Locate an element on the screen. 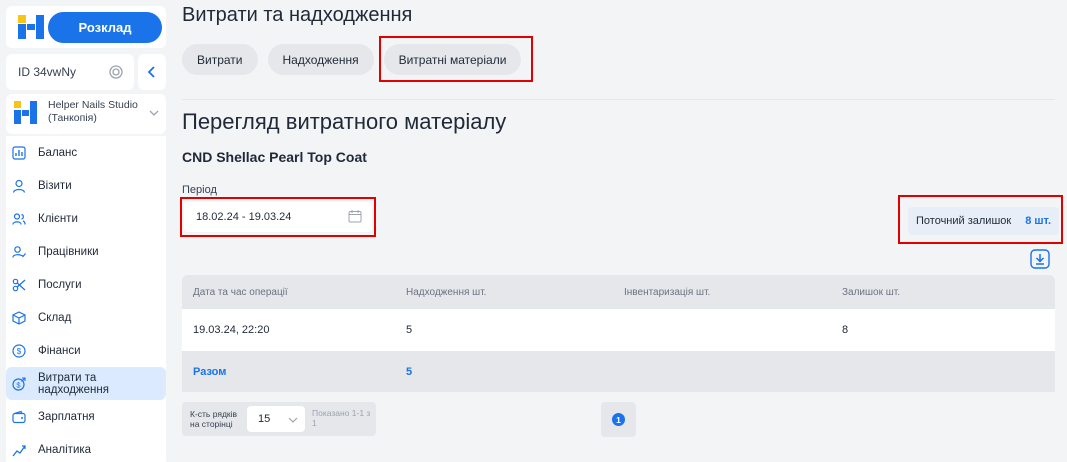 The width and height of the screenshot is (1067, 462). user-icon is located at coordinates (19, 186).